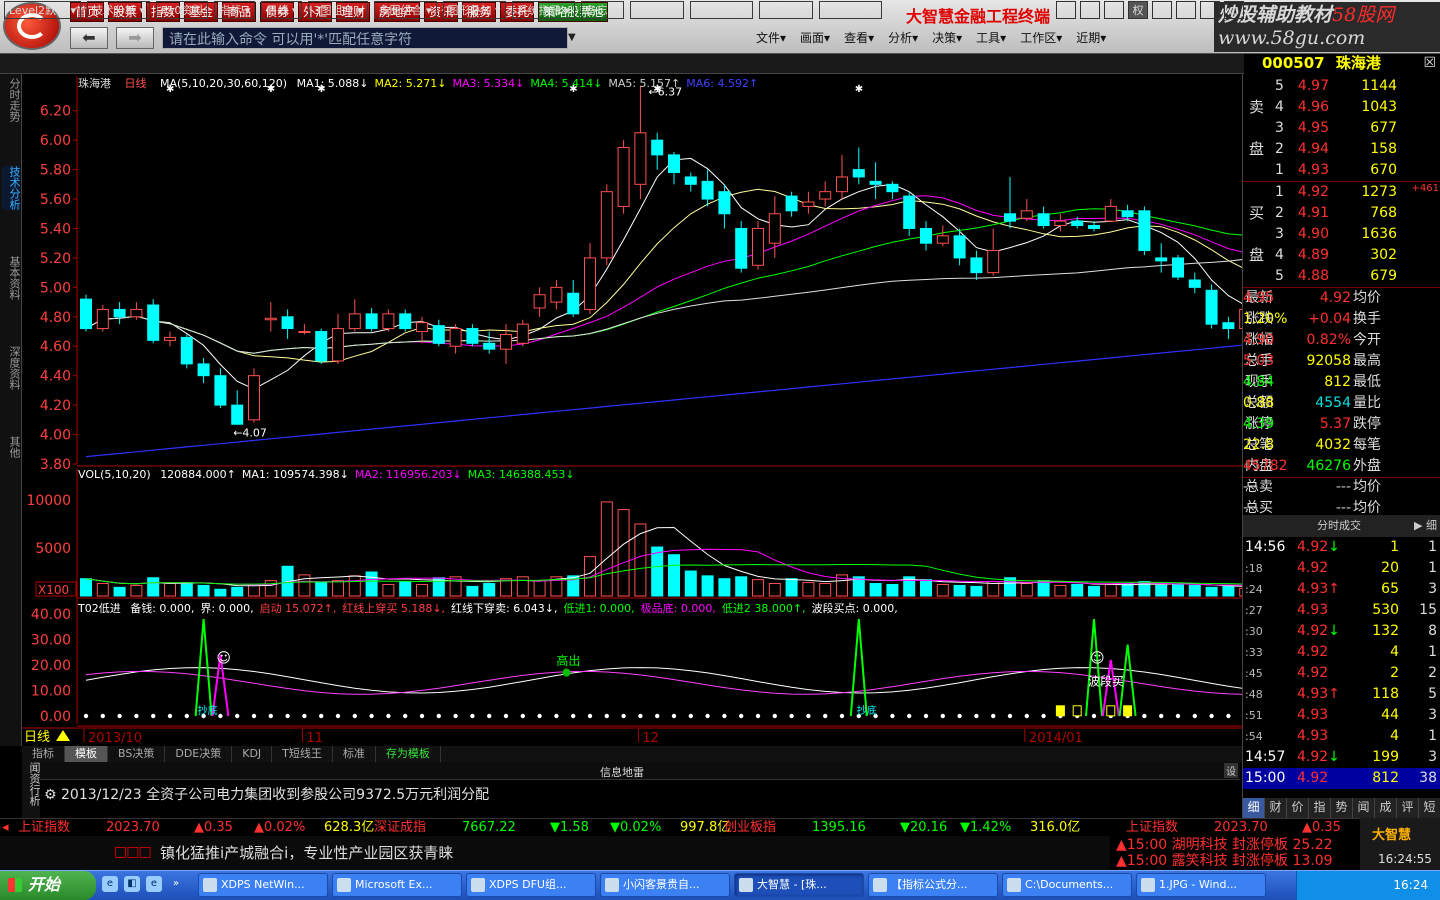 The height and width of the screenshot is (900, 1440). What do you see at coordinates (1090, 10) in the screenshot?
I see `toolbar-right-1: 标` at bounding box center [1090, 10].